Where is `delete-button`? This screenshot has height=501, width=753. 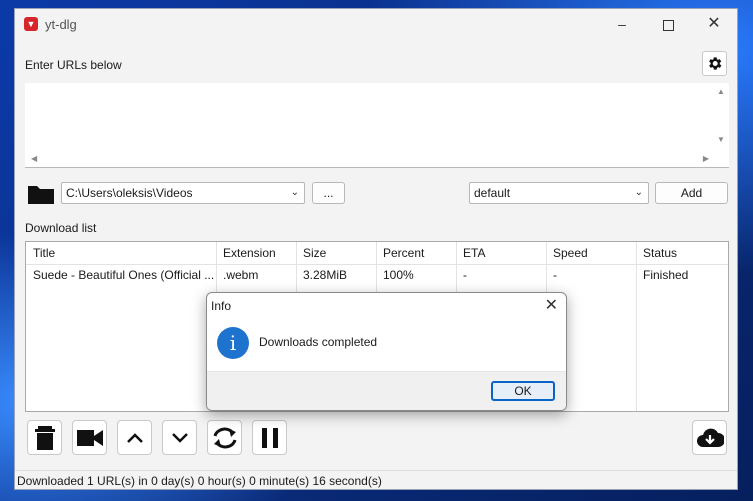 delete-button is located at coordinates (44, 437).